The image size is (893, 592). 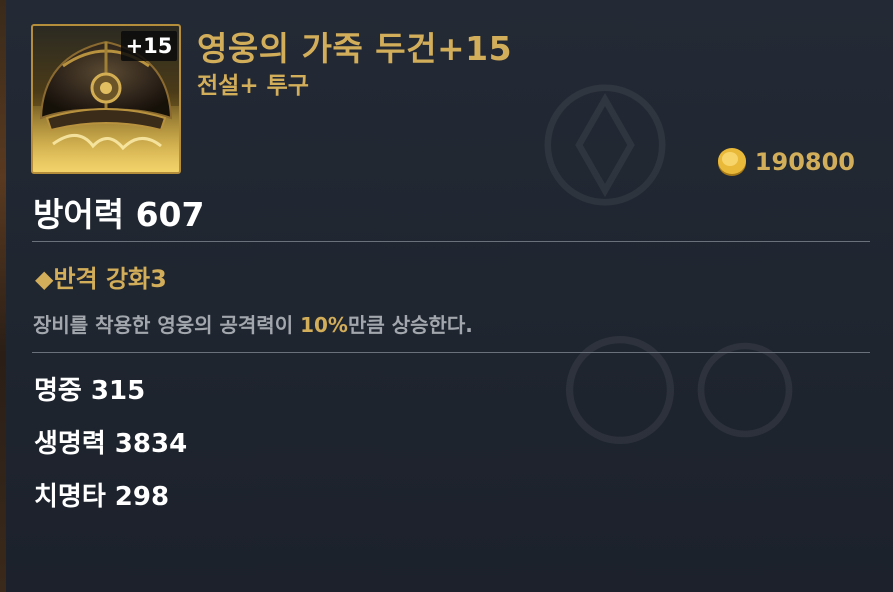 What do you see at coordinates (167, 325) in the screenshot?
I see `skill-desc-text: 장비를 착용한 영웅의 공격력이` at bounding box center [167, 325].